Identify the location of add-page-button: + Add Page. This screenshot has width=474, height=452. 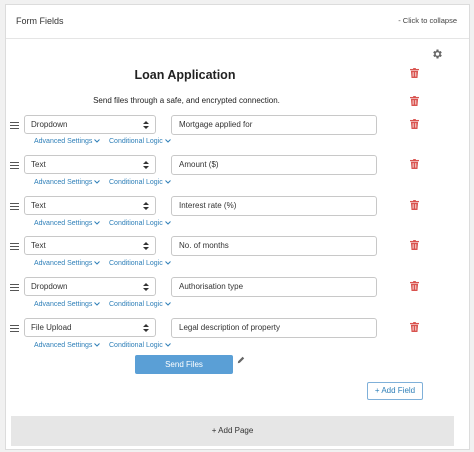
(232, 431).